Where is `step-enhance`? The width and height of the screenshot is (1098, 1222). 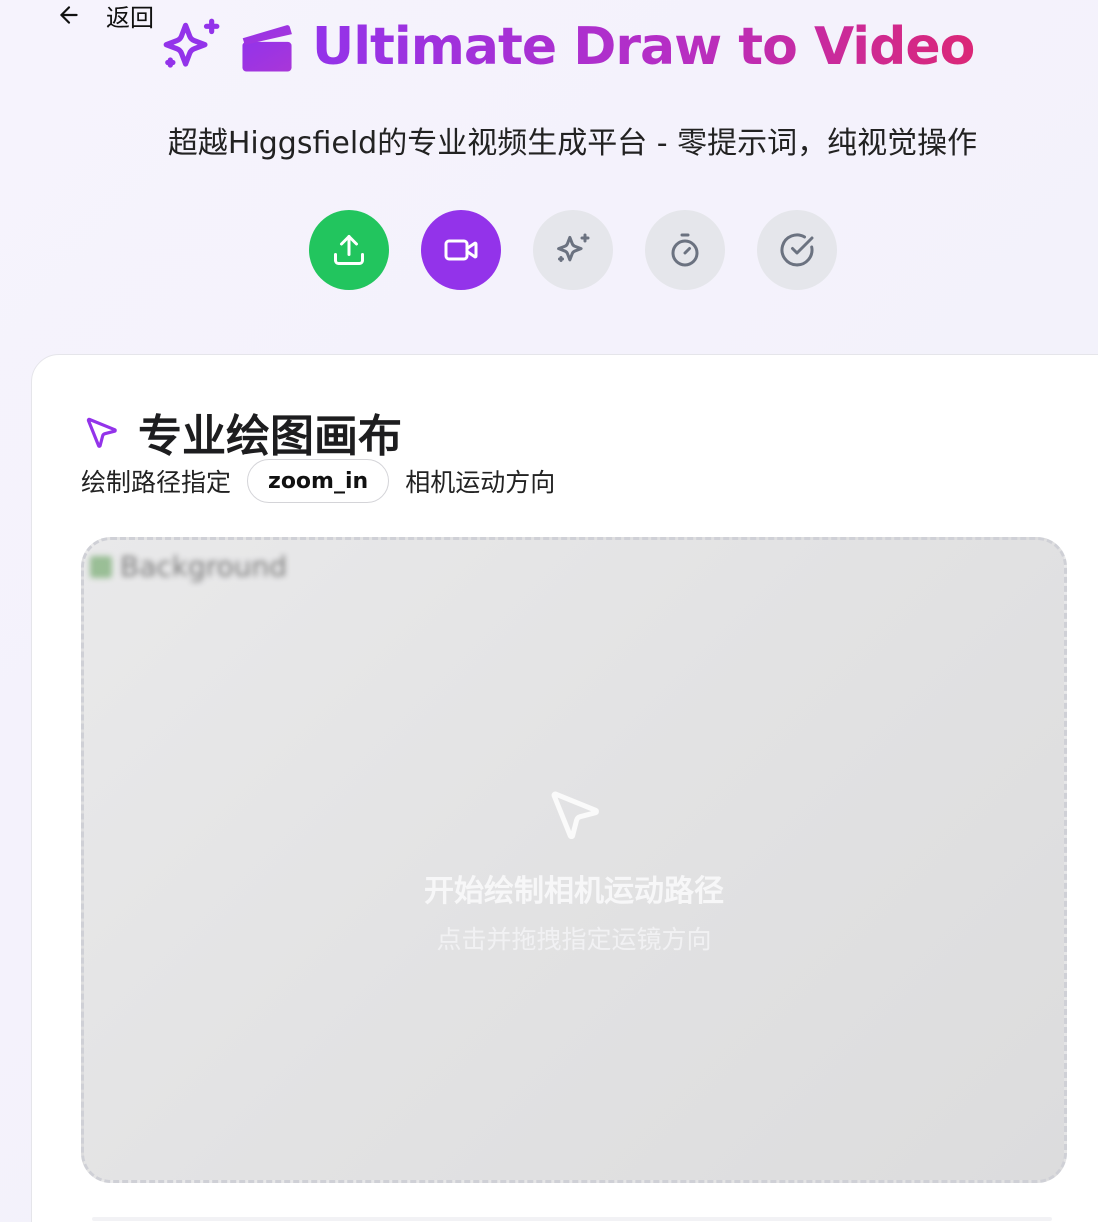
step-enhance is located at coordinates (573, 250).